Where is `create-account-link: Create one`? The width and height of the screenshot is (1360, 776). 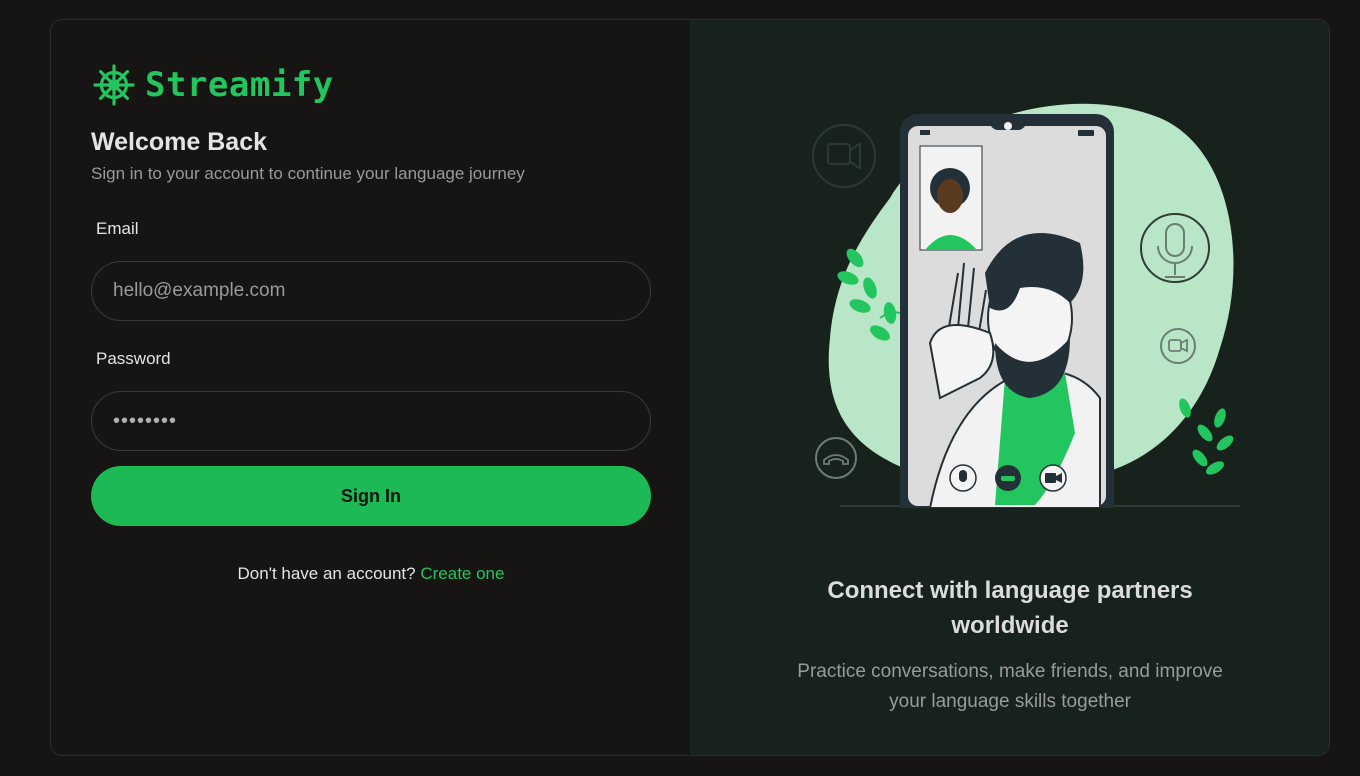 create-account-link: Create one is located at coordinates (462, 573).